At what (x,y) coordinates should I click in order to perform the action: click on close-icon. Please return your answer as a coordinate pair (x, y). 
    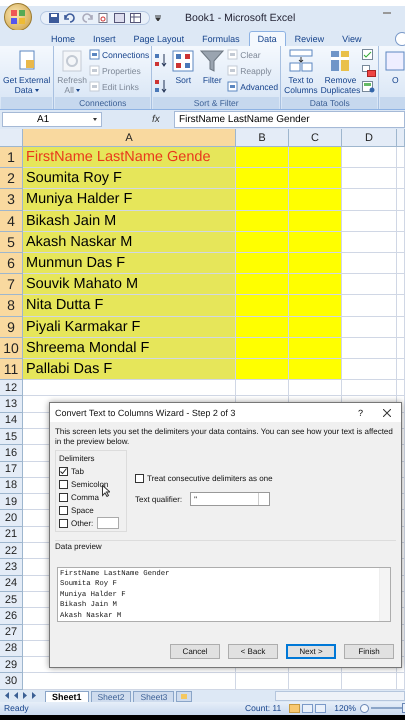
    Looking at the image, I should click on (387, 412).